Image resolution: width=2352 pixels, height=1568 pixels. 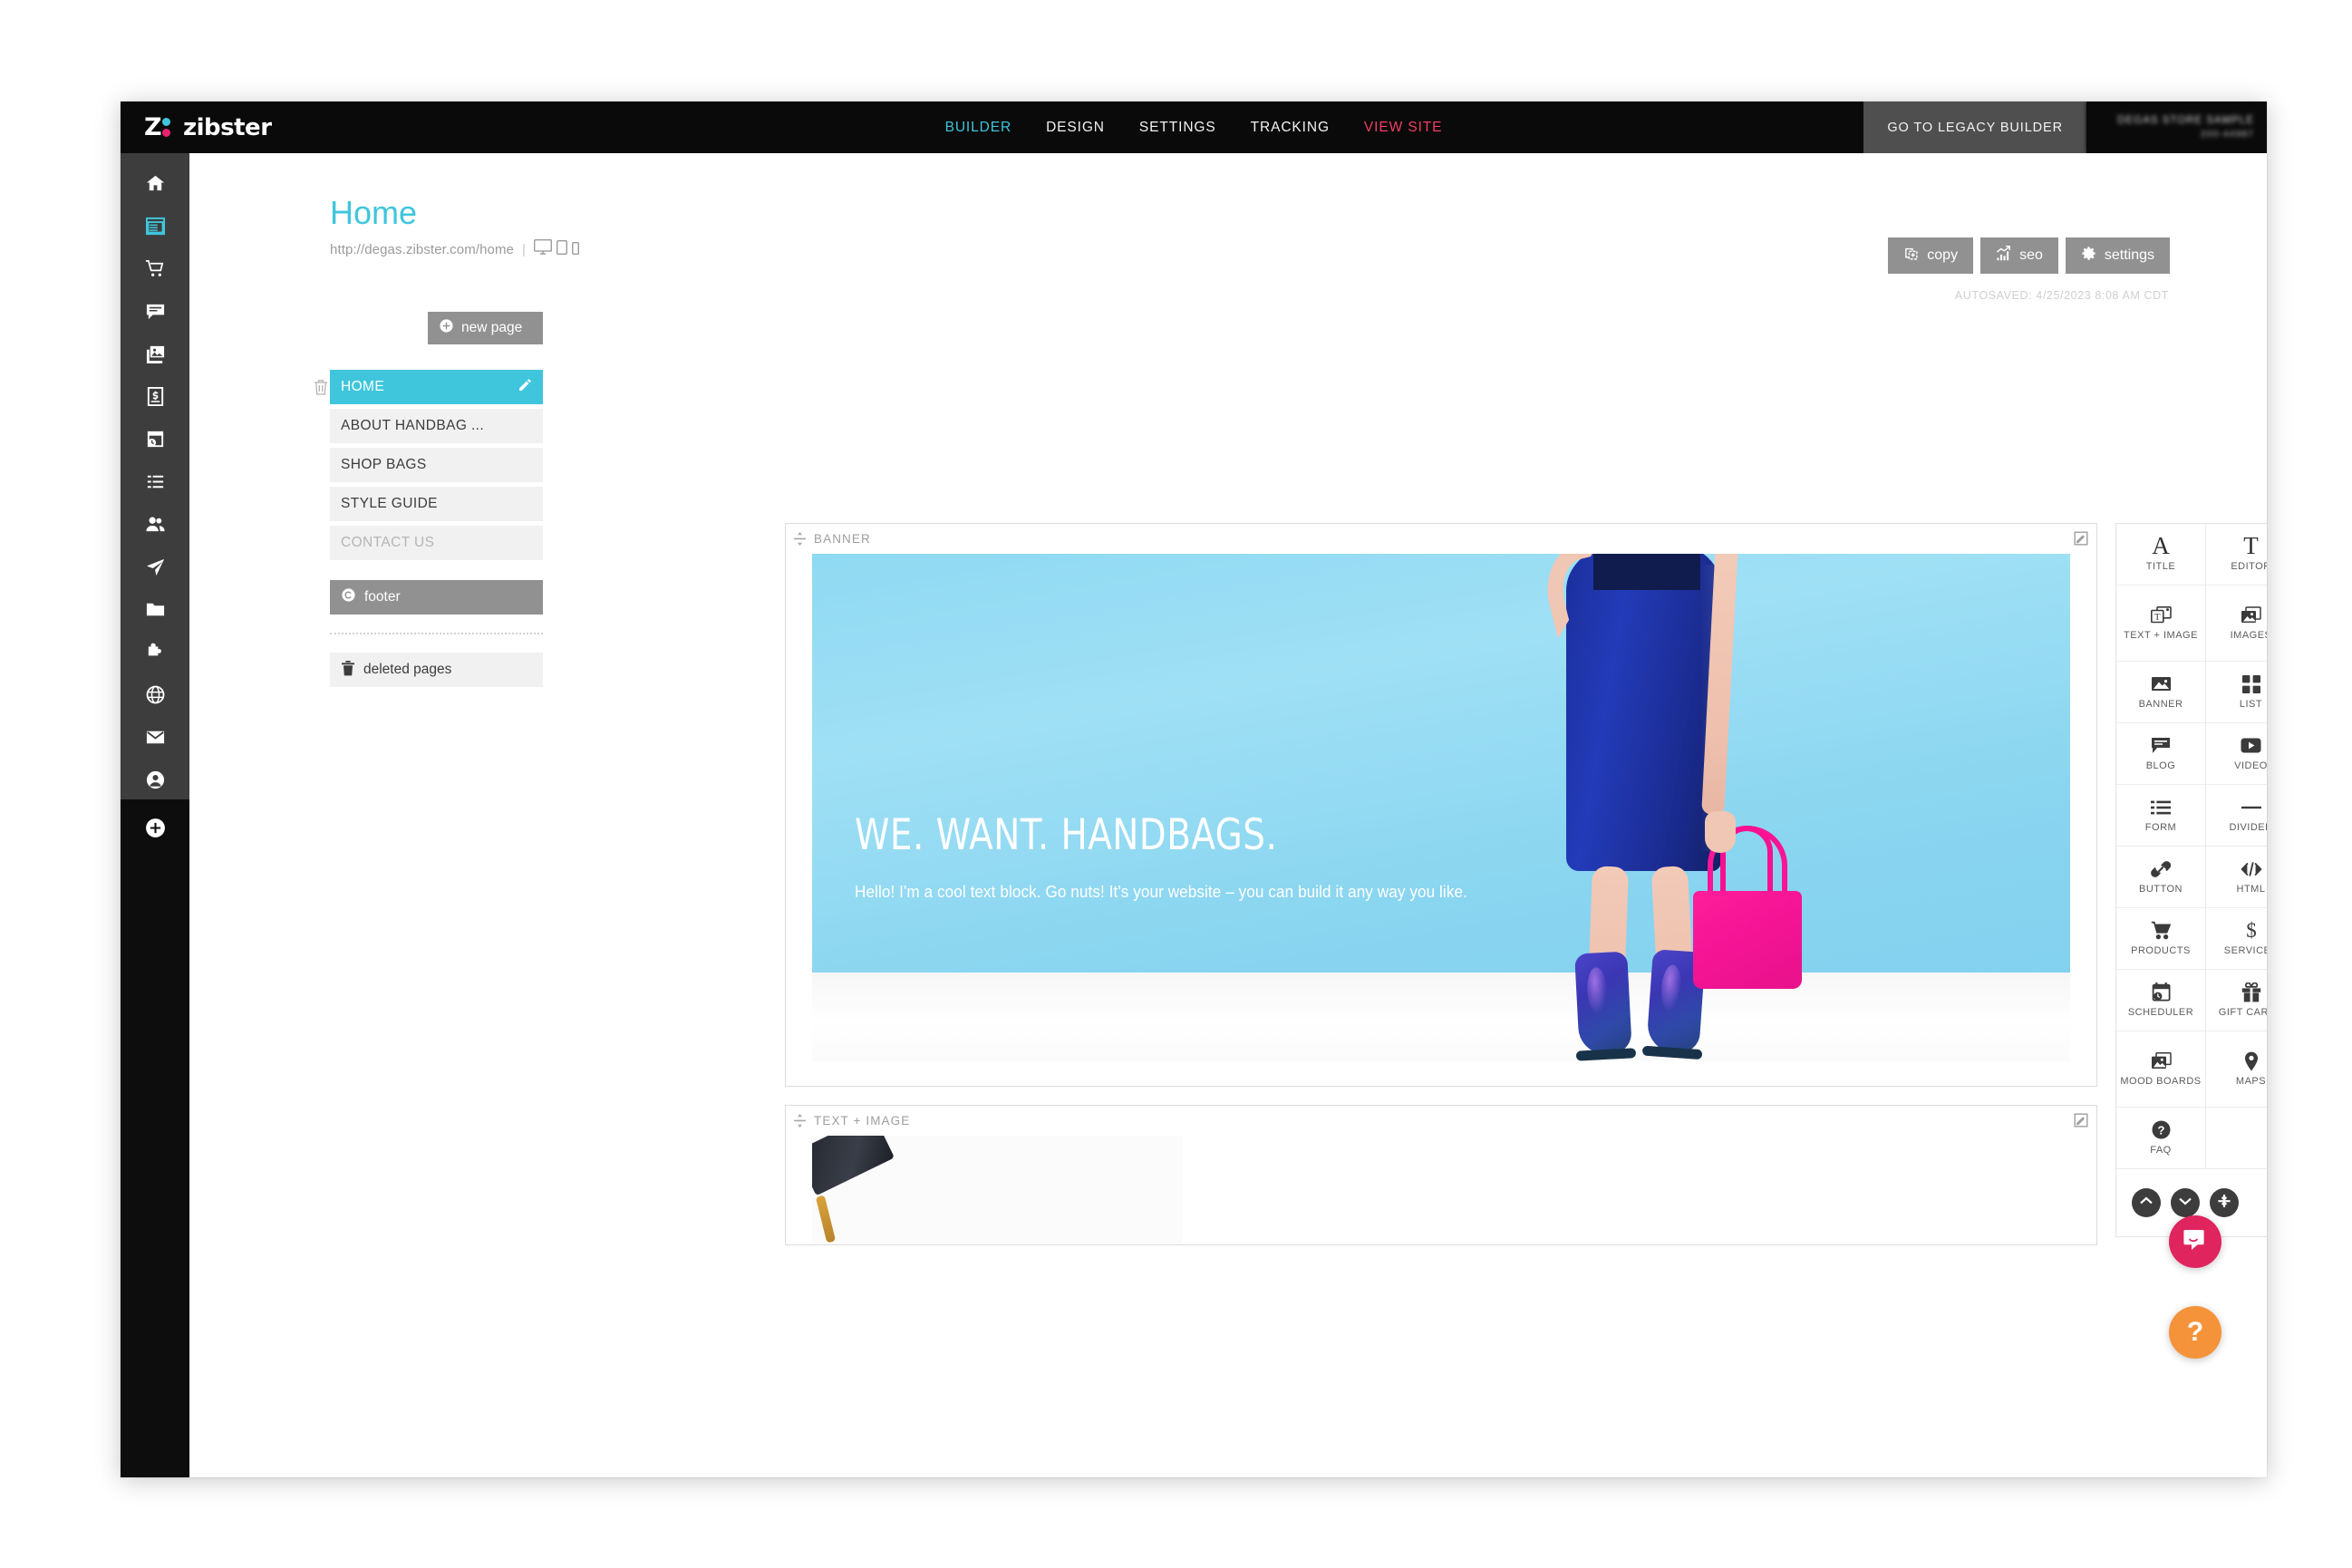 I want to click on new-page-button: new page, so click(x=486, y=328).